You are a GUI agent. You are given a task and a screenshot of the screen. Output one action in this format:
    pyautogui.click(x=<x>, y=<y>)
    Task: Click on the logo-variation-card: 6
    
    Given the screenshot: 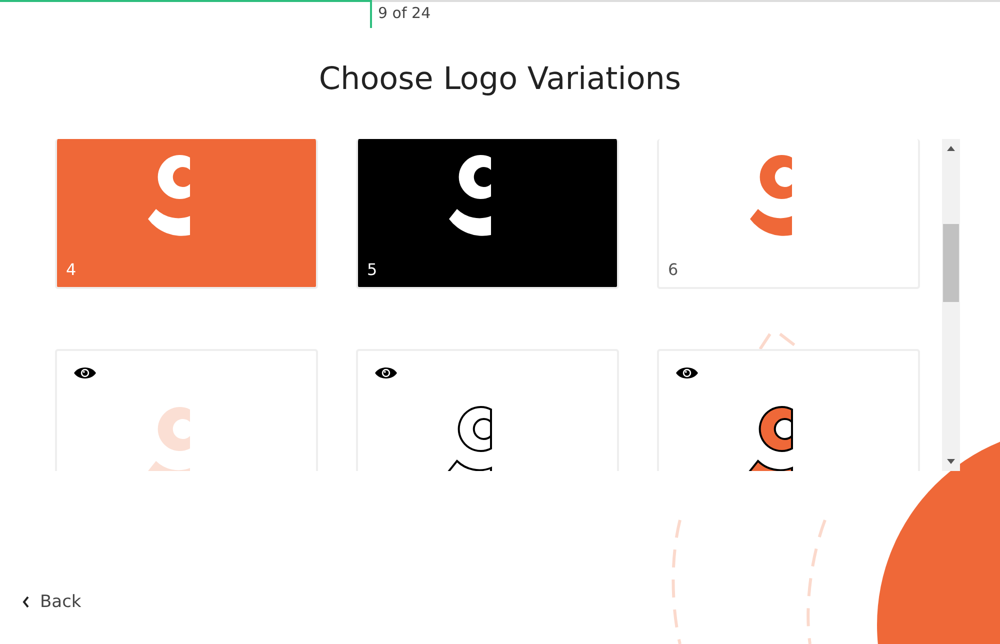 What is the action you would take?
    pyautogui.click(x=788, y=214)
    